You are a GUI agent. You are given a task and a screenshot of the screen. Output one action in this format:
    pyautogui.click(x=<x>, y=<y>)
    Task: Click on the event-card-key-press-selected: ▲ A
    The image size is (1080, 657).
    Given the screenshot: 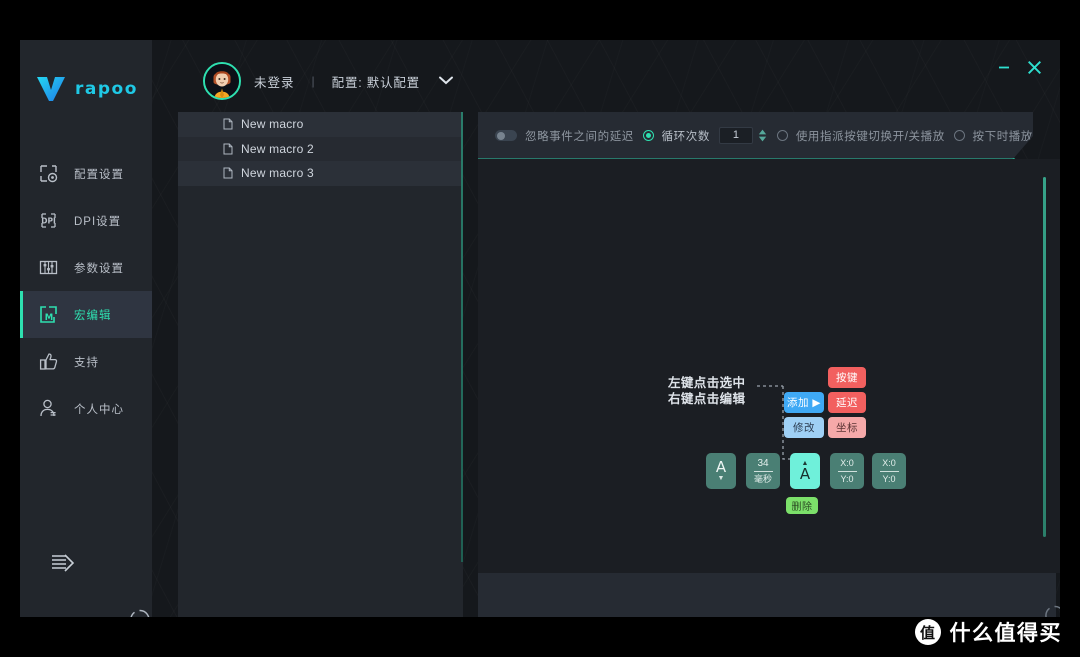 What is the action you would take?
    pyautogui.click(x=805, y=471)
    